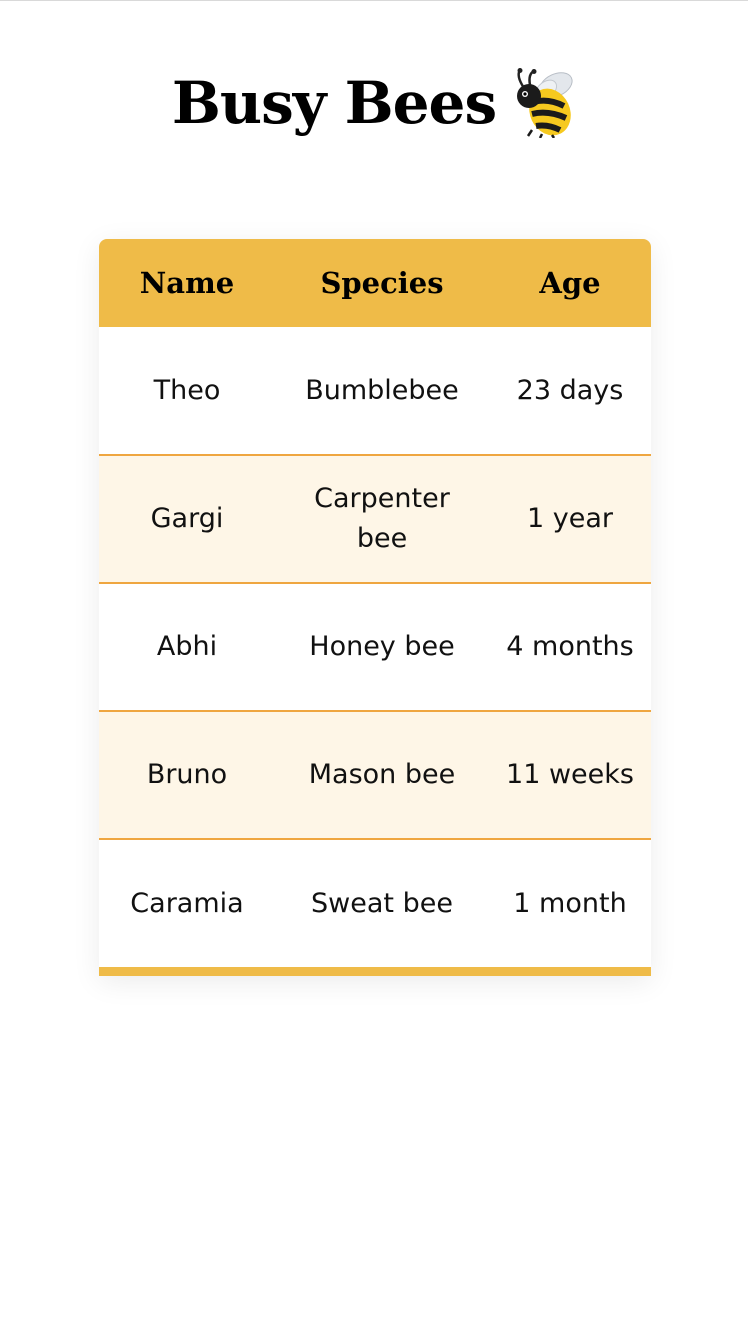  I want to click on table-row: Caramia Sweat bee 1 month, so click(375, 903).